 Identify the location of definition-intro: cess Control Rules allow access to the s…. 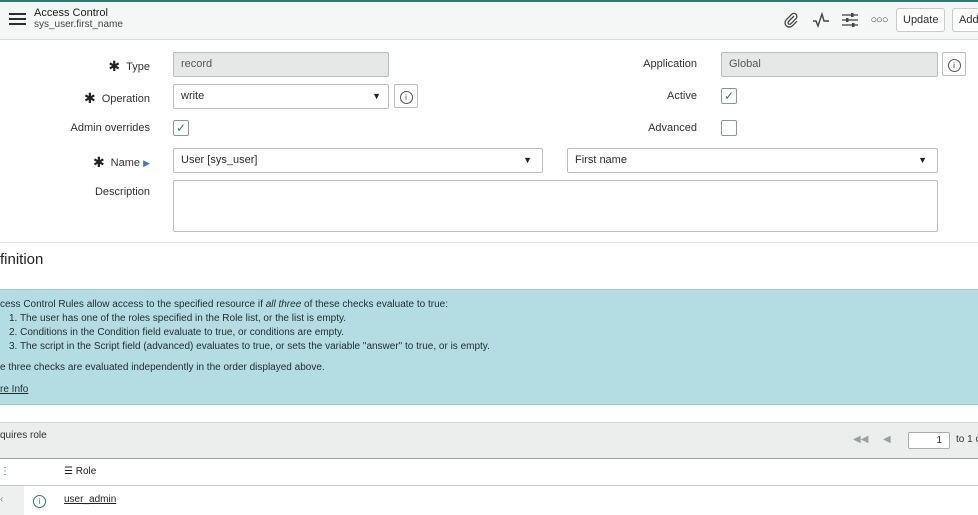
(224, 304).